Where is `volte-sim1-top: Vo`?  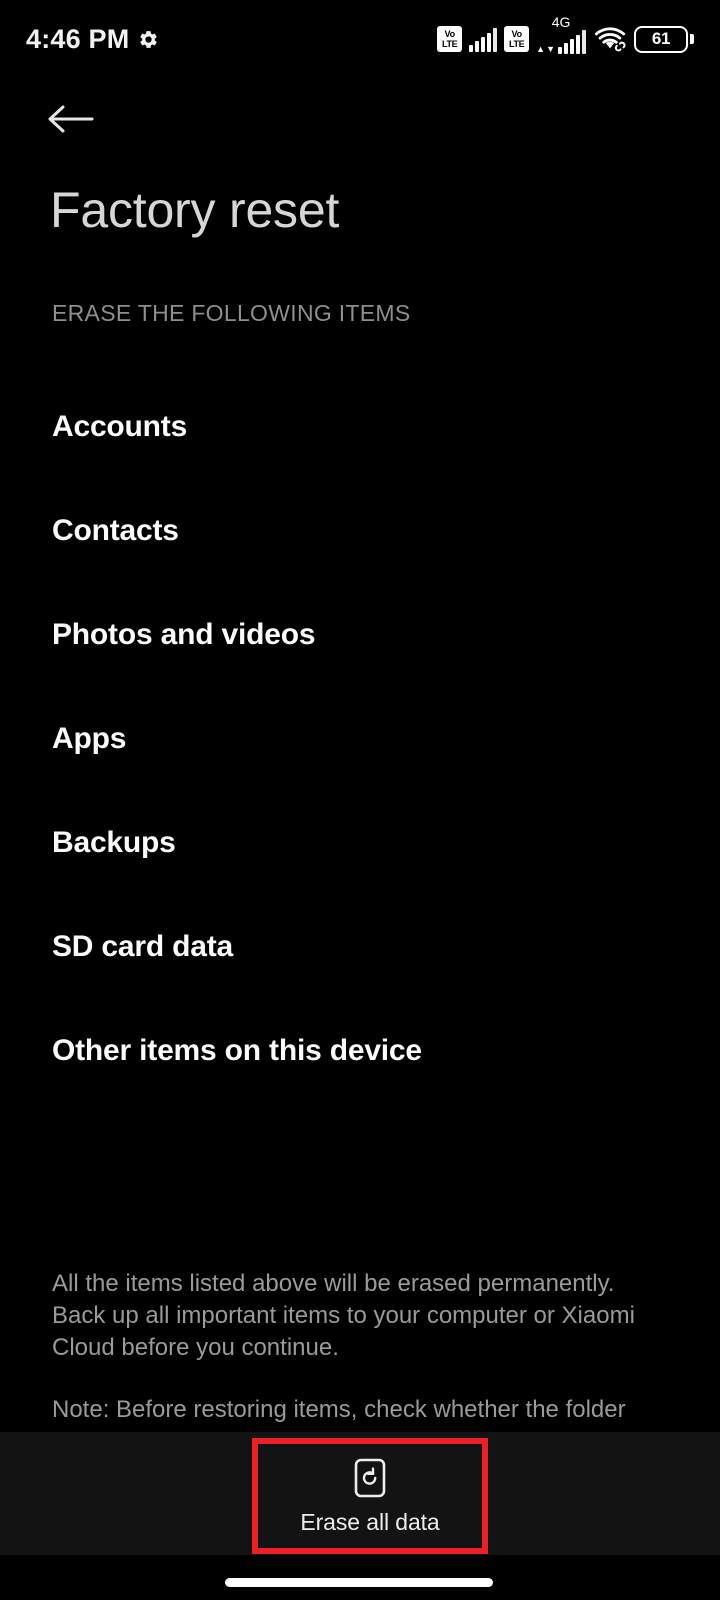 volte-sim1-top: Vo is located at coordinates (450, 34).